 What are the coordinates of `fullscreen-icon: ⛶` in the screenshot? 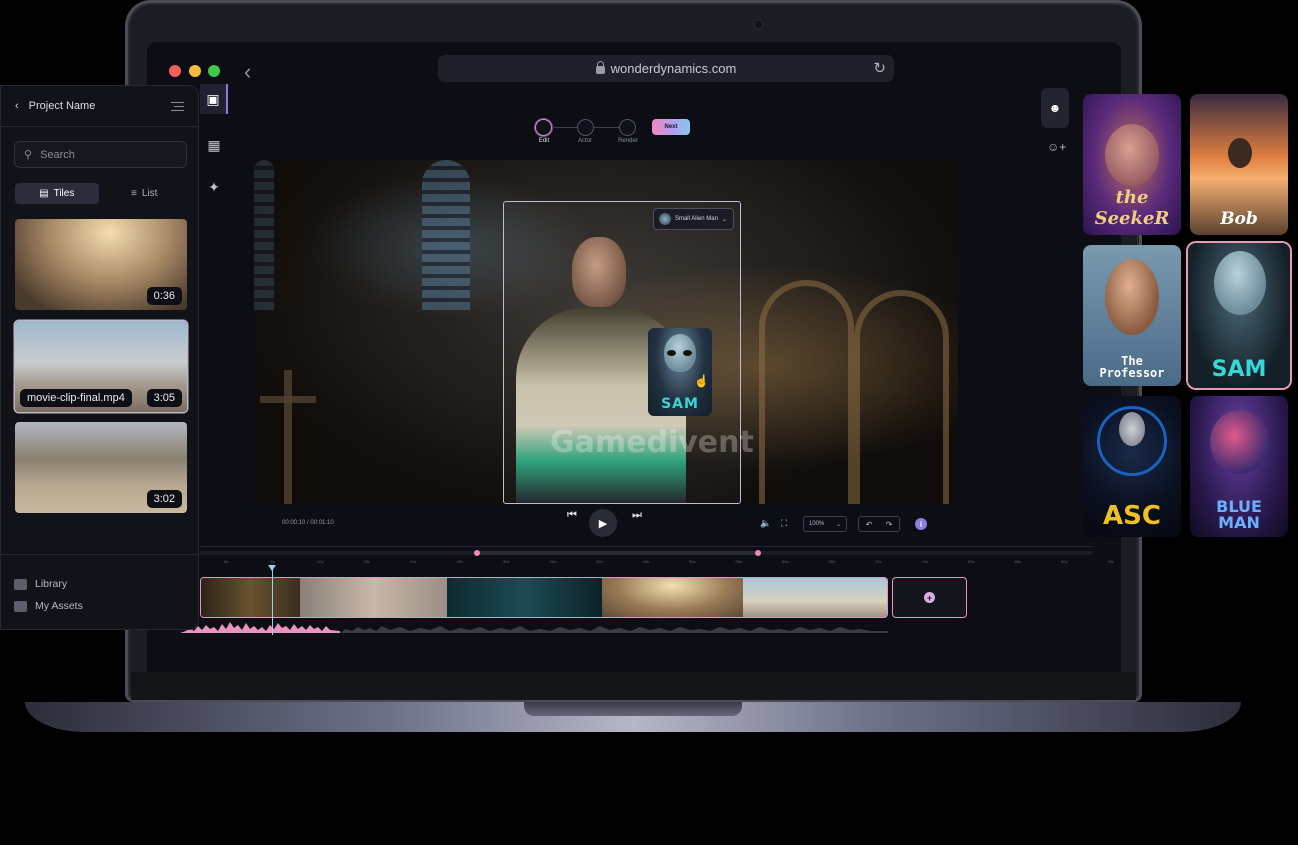 It's located at (784, 523).